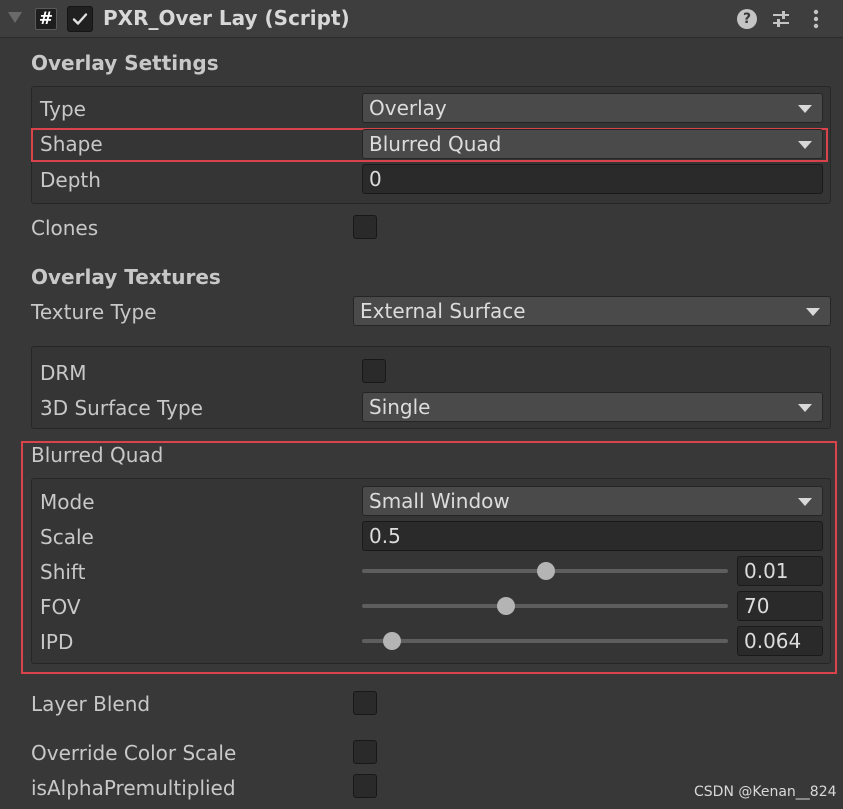 The height and width of the screenshot is (809, 843). What do you see at coordinates (67, 537) in the screenshot?
I see `scale-label: Scale` at bounding box center [67, 537].